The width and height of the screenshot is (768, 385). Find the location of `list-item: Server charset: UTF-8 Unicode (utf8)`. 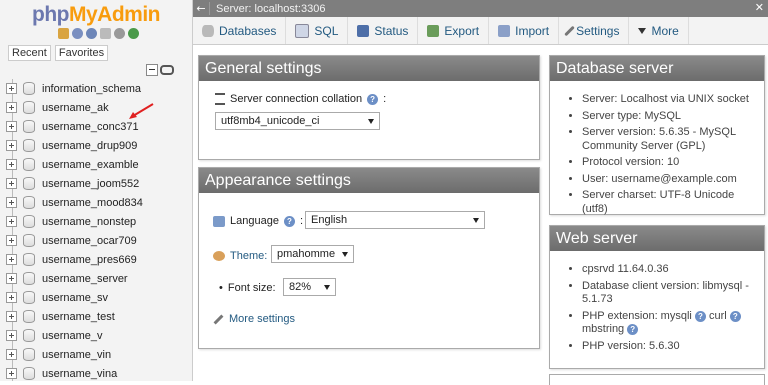

list-item: Server charset: UTF-8 Unicode (utf8) is located at coordinates (672, 202).